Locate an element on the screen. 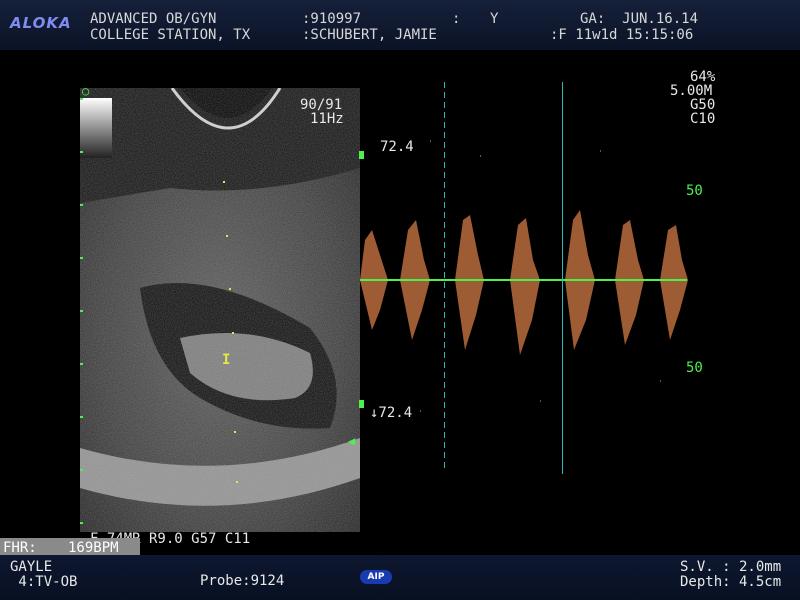 Image resolution: width=800 pixels, height=600 pixels. aip-button: AIP is located at coordinates (376, 577).